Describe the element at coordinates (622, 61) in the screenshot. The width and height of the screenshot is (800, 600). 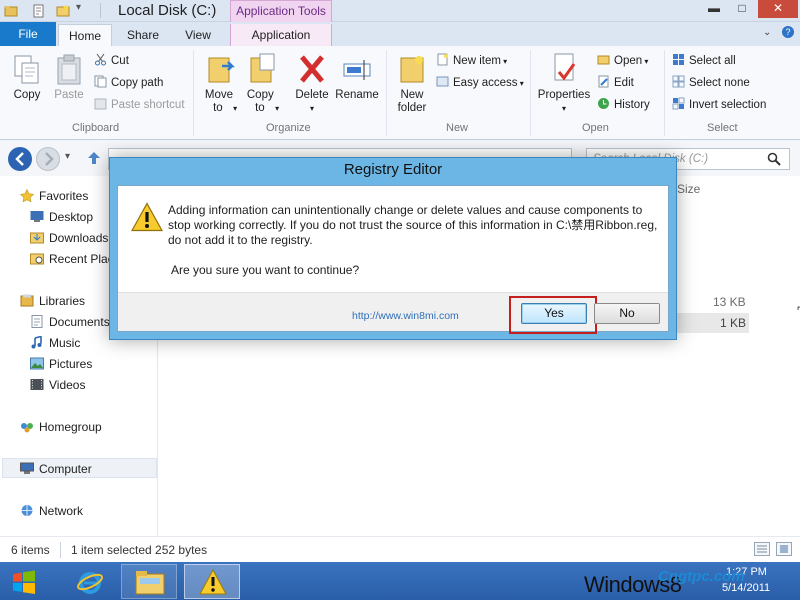
I see `open-button: Open ▾` at that location.